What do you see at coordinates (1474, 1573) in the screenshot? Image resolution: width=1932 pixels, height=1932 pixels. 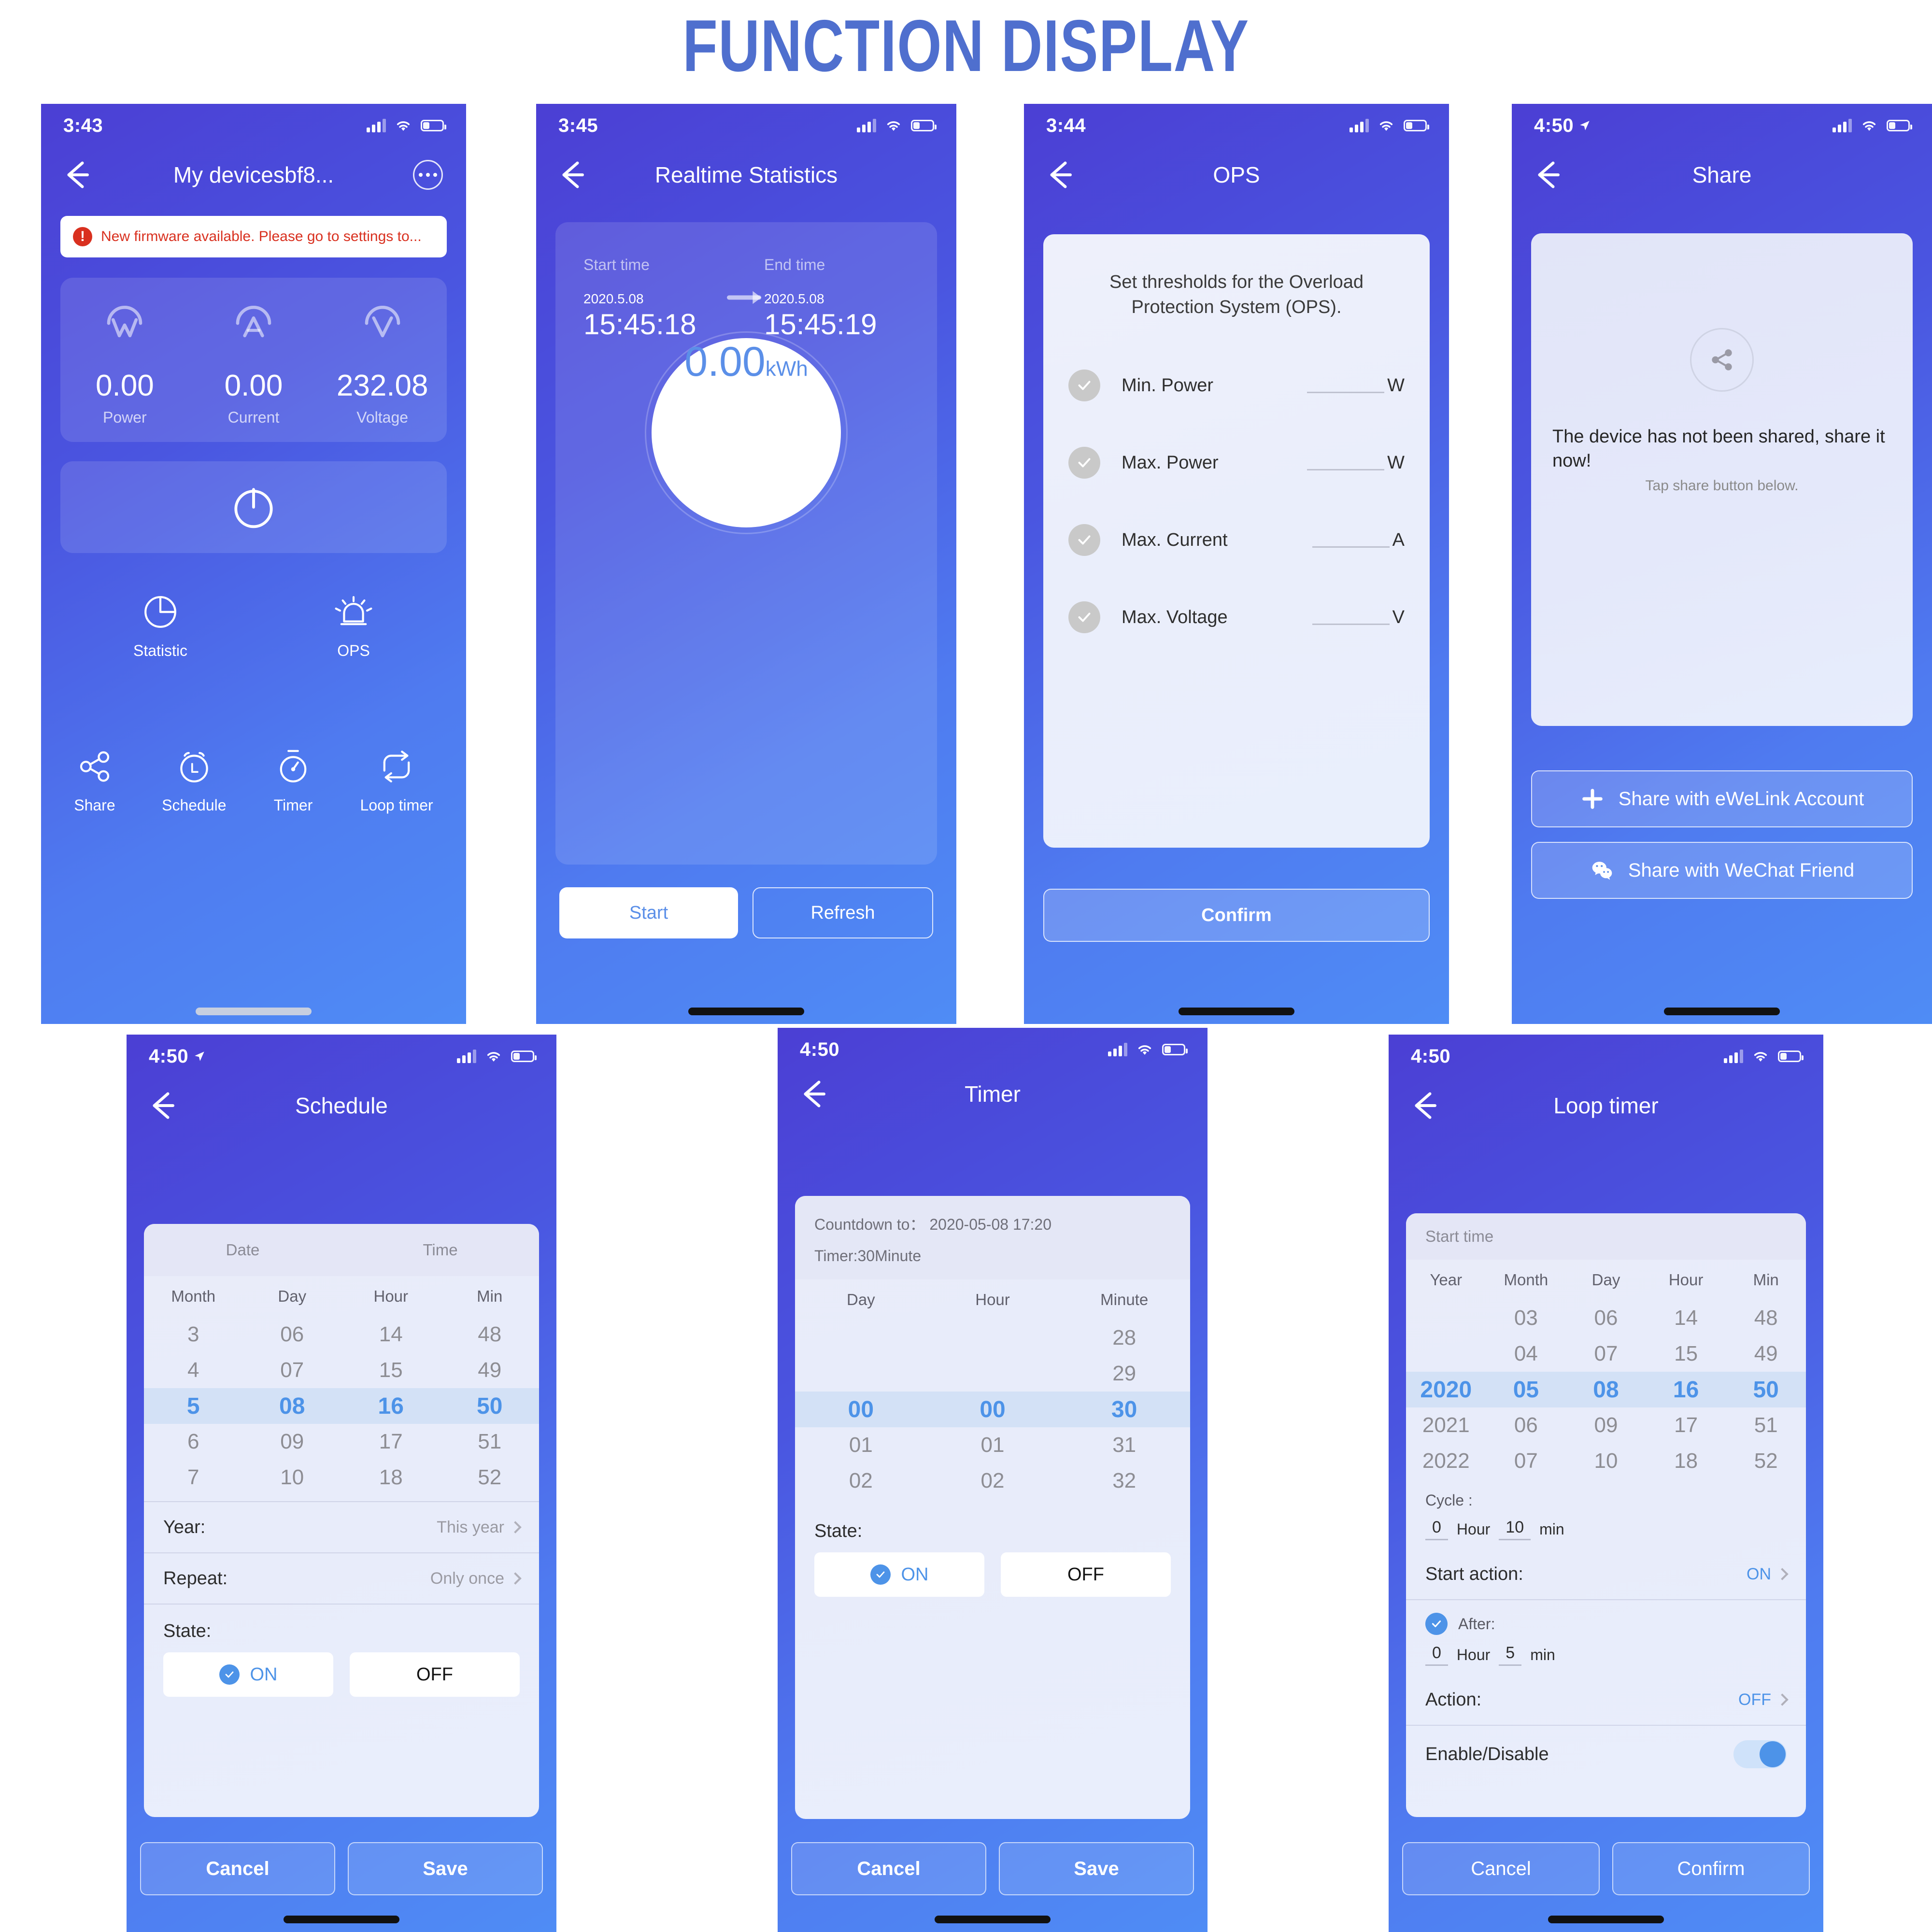 I see `start-action-label: Start action:` at bounding box center [1474, 1573].